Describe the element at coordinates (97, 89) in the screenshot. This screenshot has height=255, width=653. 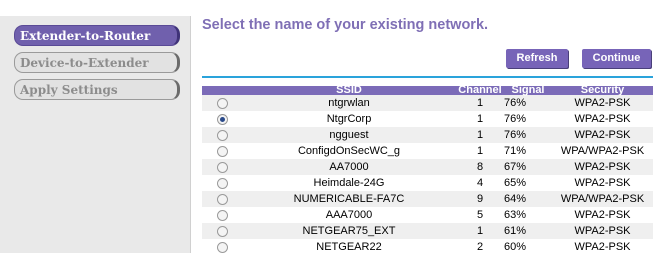
I see `step-apply-settings: Apply Settings` at that location.